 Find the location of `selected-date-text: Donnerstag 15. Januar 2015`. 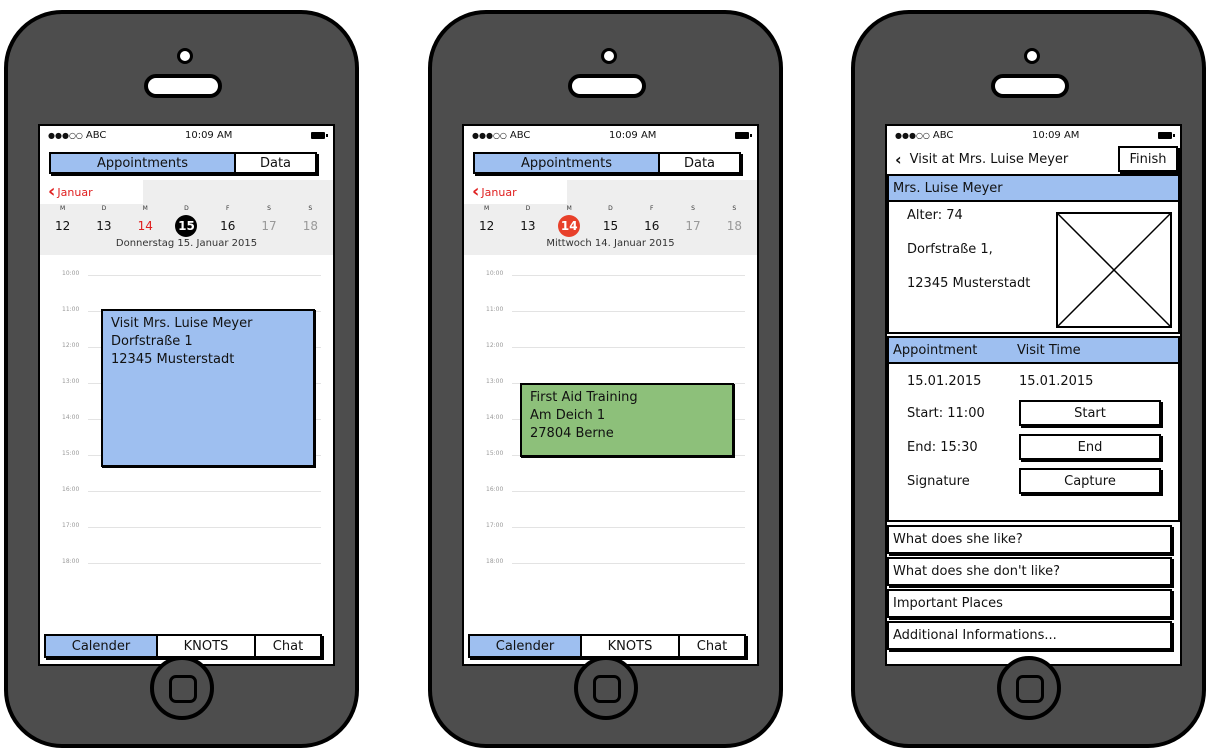

selected-date-text: Donnerstag 15. Januar 2015 is located at coordinates (186, 243).